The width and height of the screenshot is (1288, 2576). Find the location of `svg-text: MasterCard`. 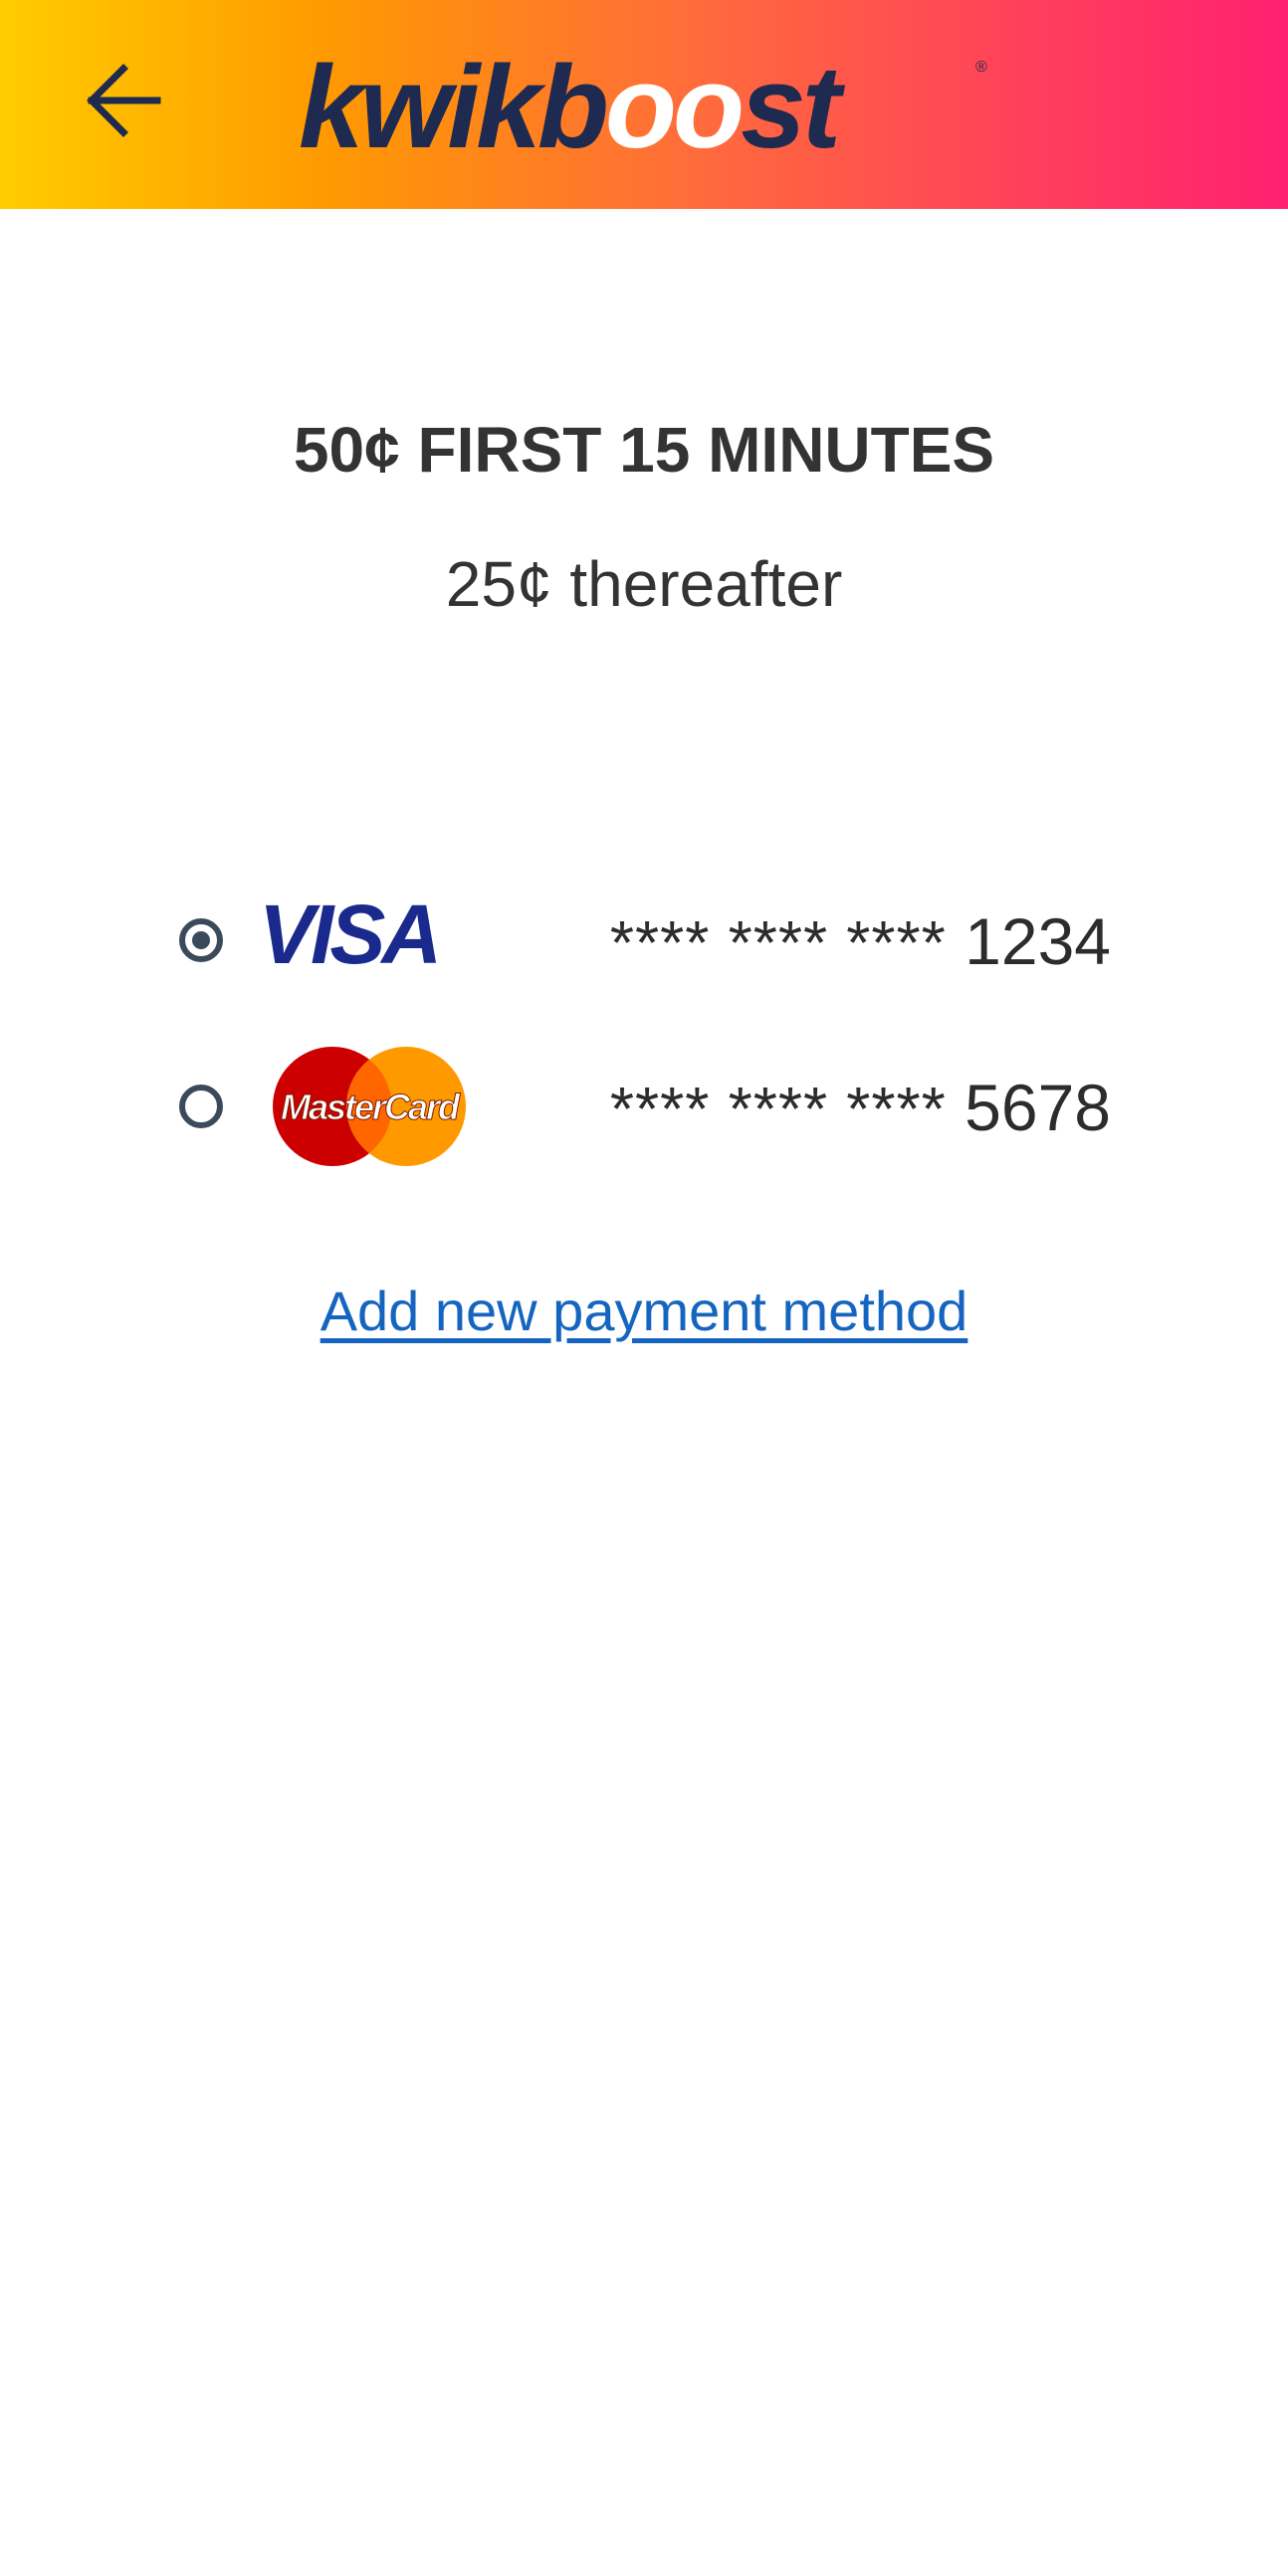

svg-text: MasterCard is located at coordinates (371, 1107).